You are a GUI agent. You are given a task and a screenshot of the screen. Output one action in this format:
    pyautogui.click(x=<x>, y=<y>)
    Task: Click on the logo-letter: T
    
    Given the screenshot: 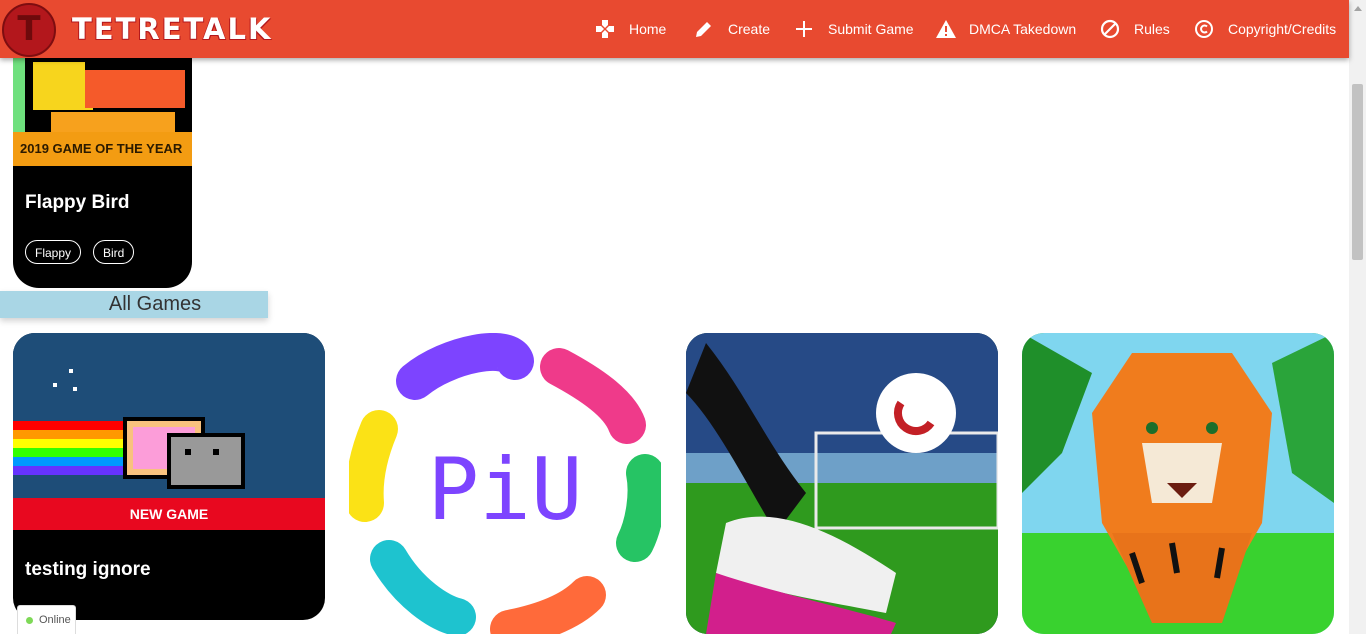 What is the action you would take?
    pyautogui.click(x=29, y=29)
    